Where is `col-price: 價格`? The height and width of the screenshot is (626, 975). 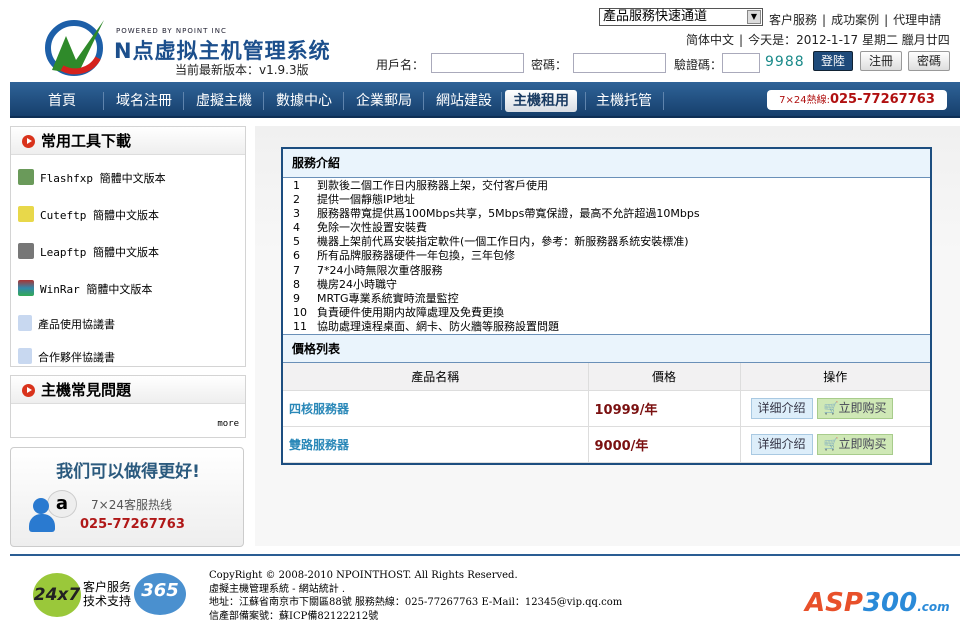
col-price: 價格 is located at coordinates (664, 377).